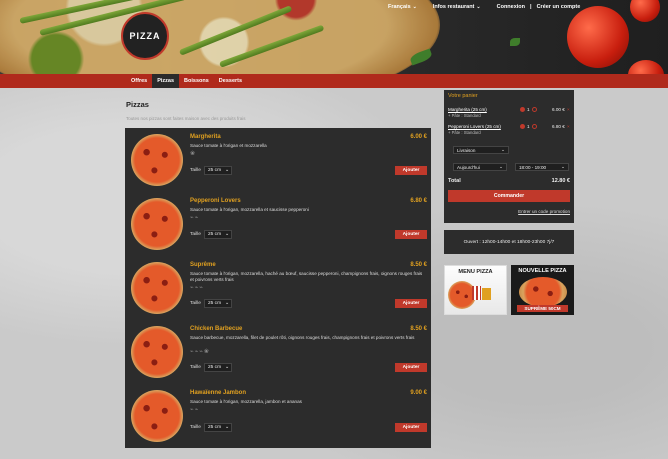 The image size is (668, 459). What do you see at coordinates (166, 81) in the screenshot?
I see `tab-pizzas: Pizzas` at bounding box center [166, 81].